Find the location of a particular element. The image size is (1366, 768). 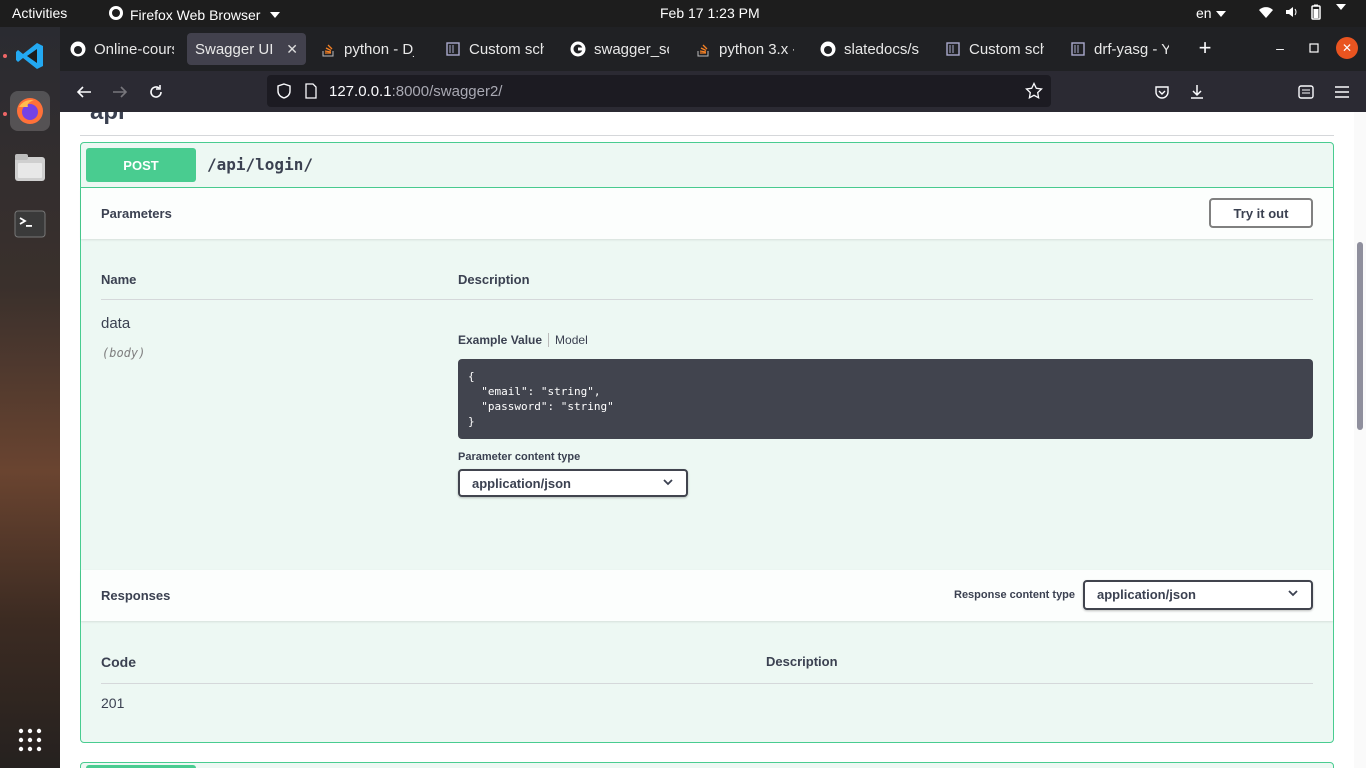

parameters-title: Parameters is located at coordinates (136, 213).